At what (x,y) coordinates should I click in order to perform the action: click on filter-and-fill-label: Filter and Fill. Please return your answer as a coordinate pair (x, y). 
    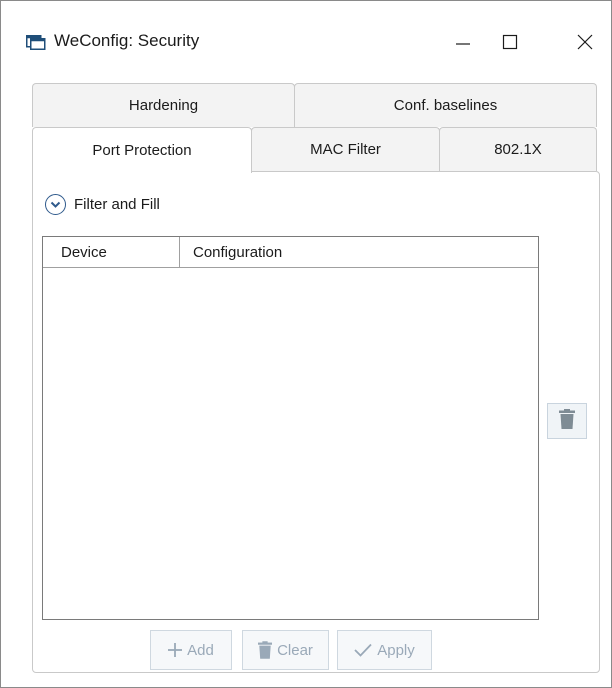
    Looking at the image, I should click on (117, 204).